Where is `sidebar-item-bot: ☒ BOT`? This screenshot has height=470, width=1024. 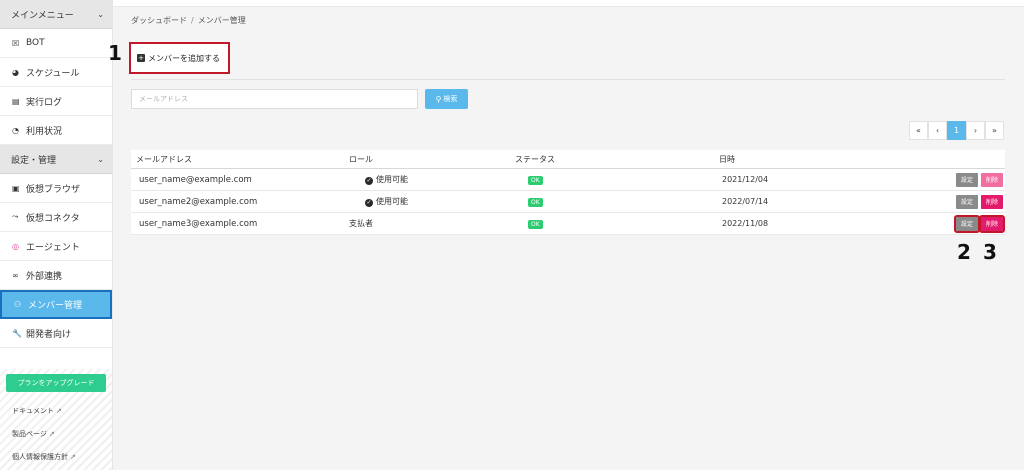 sidebar-item-bot: ☒ BOT is located at coordinates (56, 43).